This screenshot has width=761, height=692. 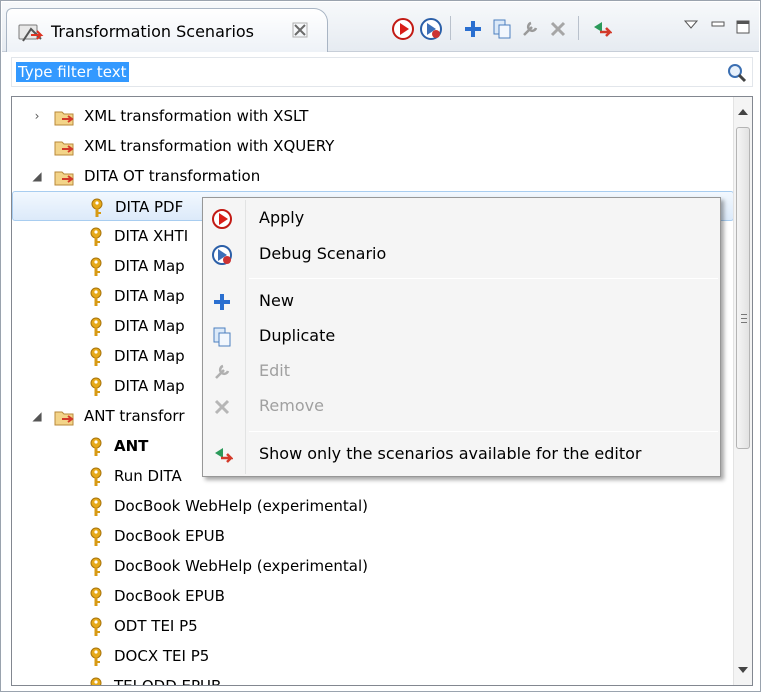 I want to click on scroll-down-icon, so click(x=743, y=670).